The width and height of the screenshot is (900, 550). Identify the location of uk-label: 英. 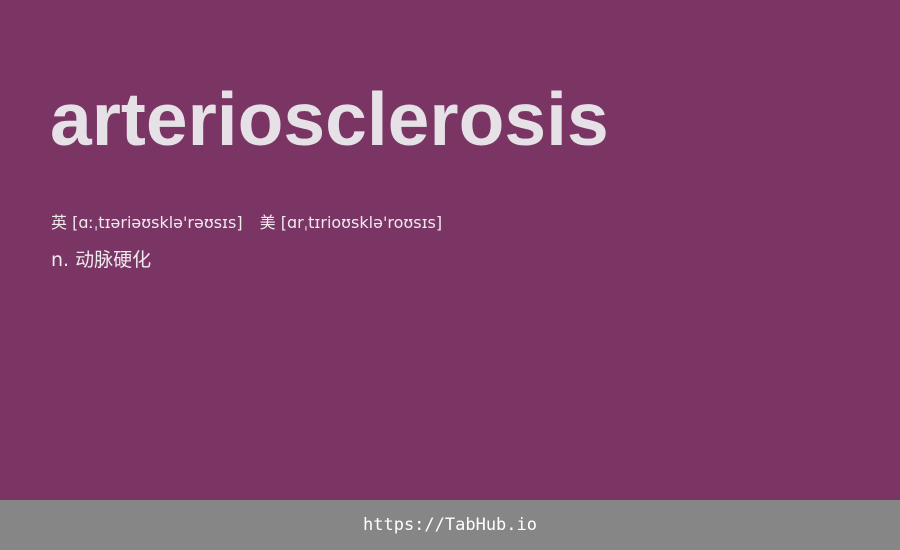
(59, 222).